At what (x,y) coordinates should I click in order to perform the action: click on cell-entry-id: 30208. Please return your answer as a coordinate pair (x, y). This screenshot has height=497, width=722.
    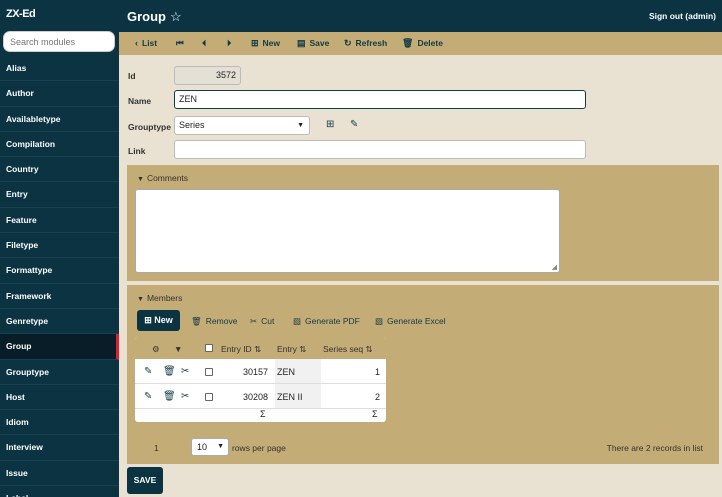
    Looking at the image, I should click on (256, 397).